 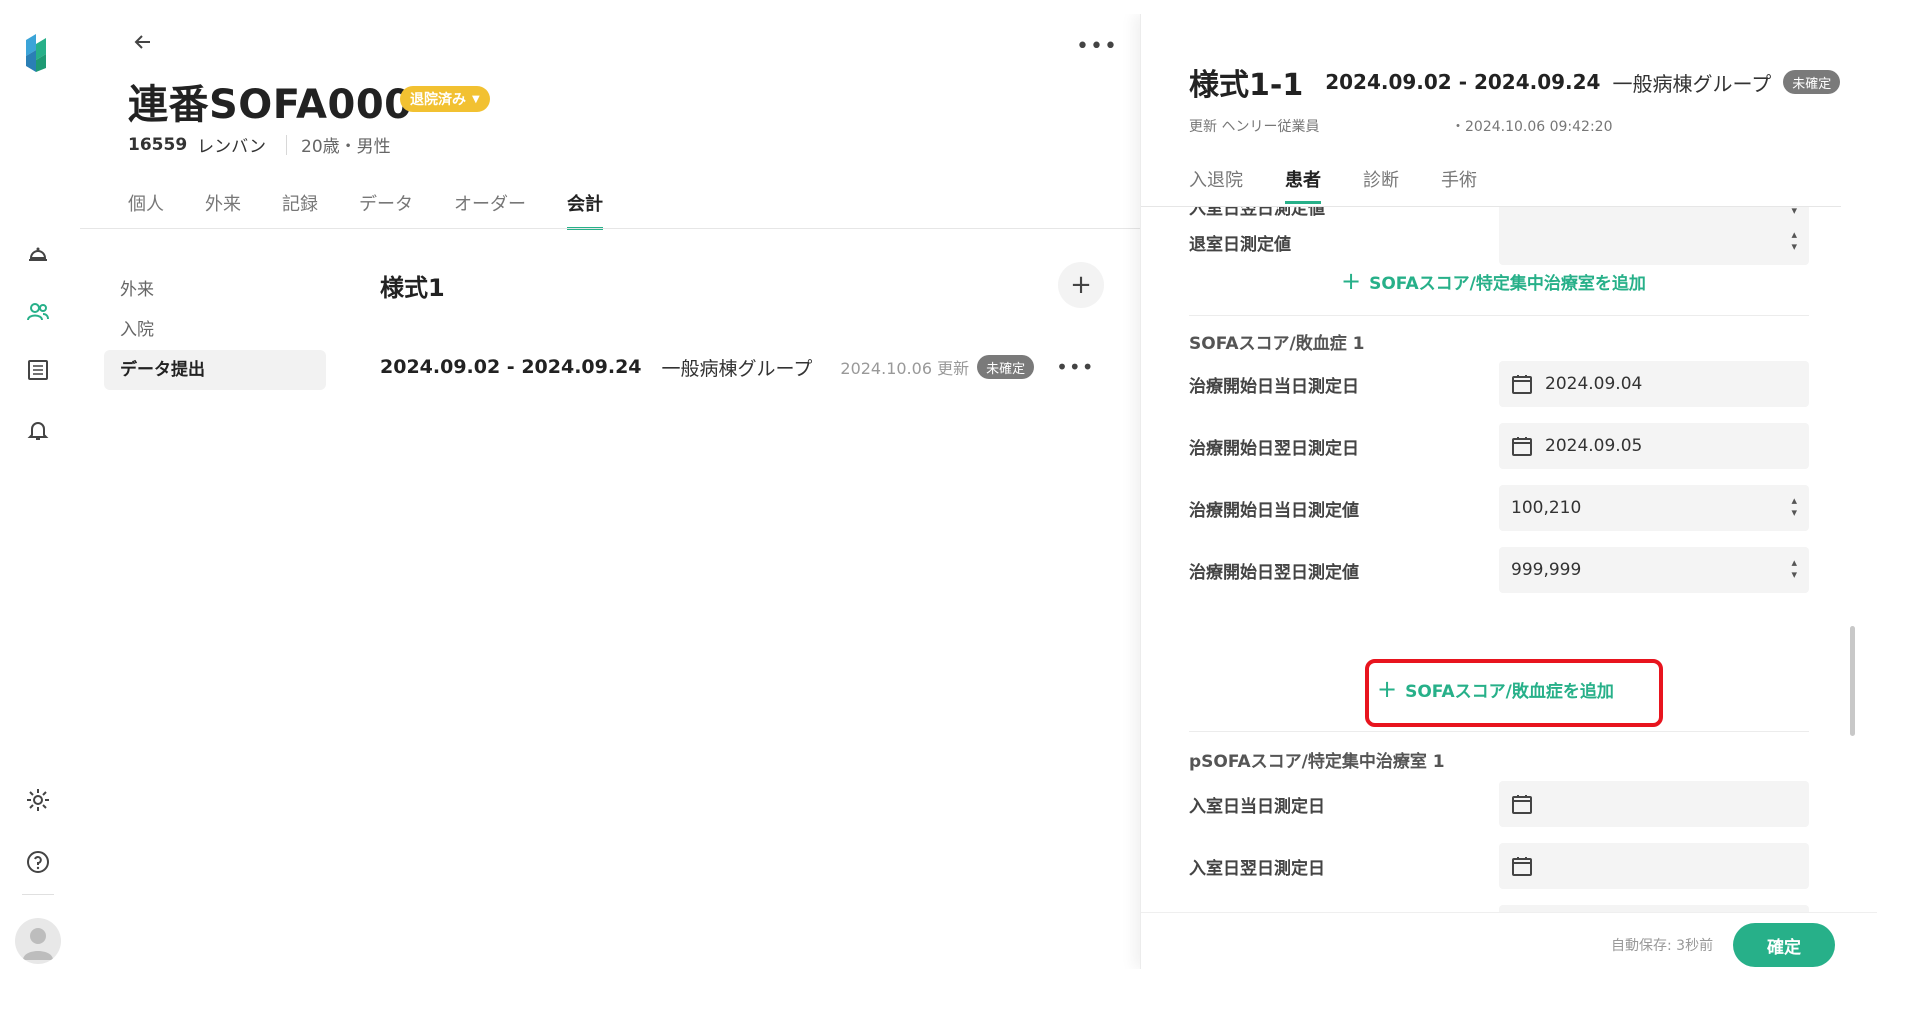 What do you see at coordinates (215, 370) in the screenshot?
I see `subnav-item-data-submission: データ提出` at bounding box center [215, 370].